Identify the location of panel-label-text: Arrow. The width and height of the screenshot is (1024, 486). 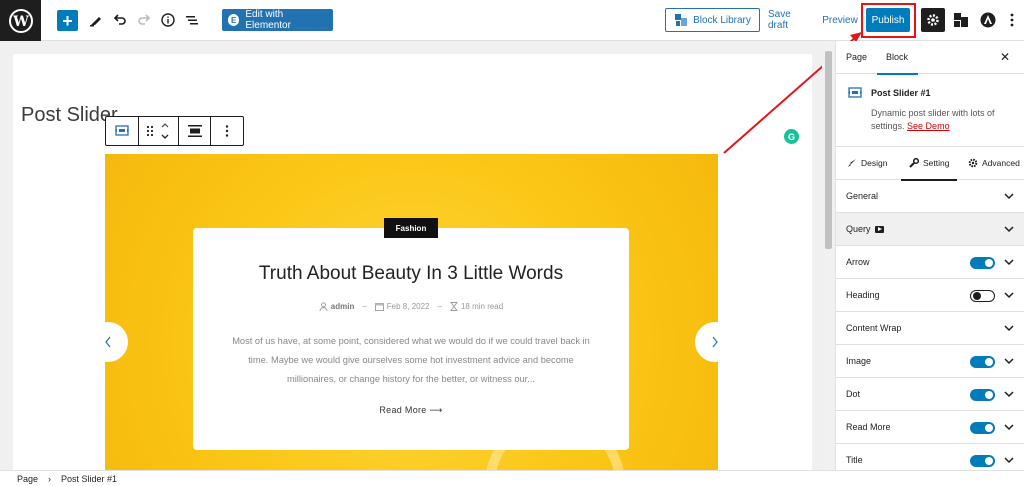
(858, 262).